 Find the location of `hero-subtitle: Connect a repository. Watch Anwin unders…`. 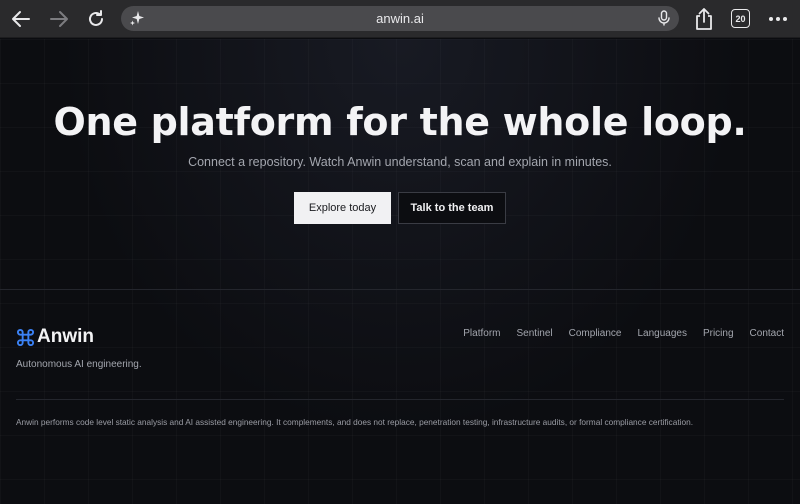

hero-subtitle: Connect a repository. Watch Anwin unders… is located at coordinates (400, 162).